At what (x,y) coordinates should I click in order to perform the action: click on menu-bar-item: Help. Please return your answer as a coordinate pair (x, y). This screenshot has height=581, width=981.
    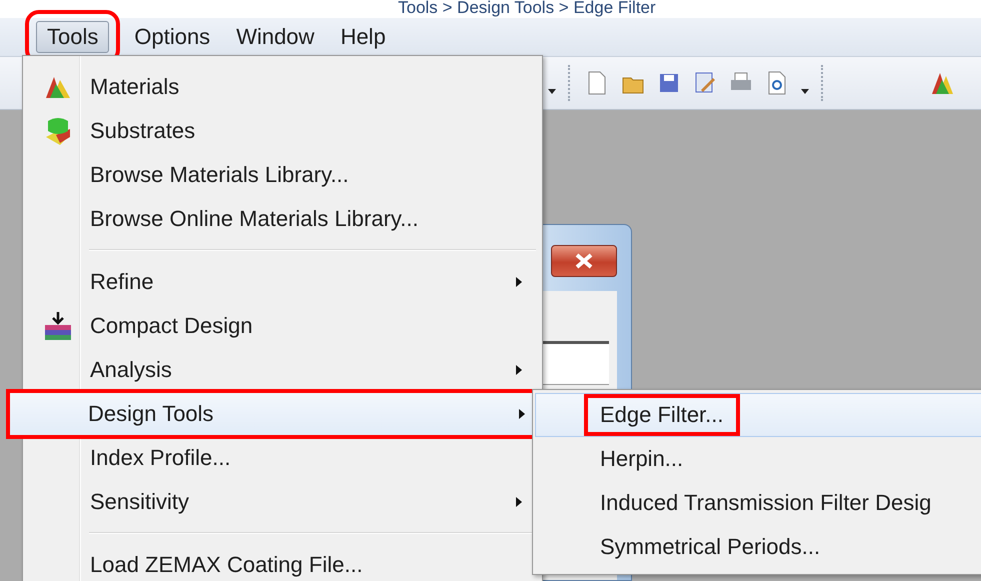
    Looking at the image, I should click on (363, 37).